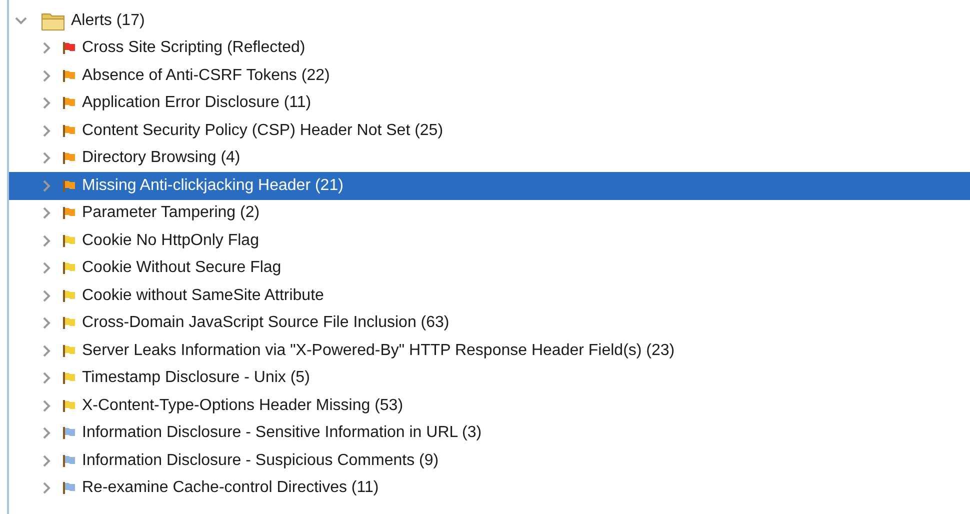 The height and width of the screenshot is (514, 970). Describe the element at coordinates (489, 213) in the screenshot. I see `tree-item: Parameter Tampering (2)` at that location.